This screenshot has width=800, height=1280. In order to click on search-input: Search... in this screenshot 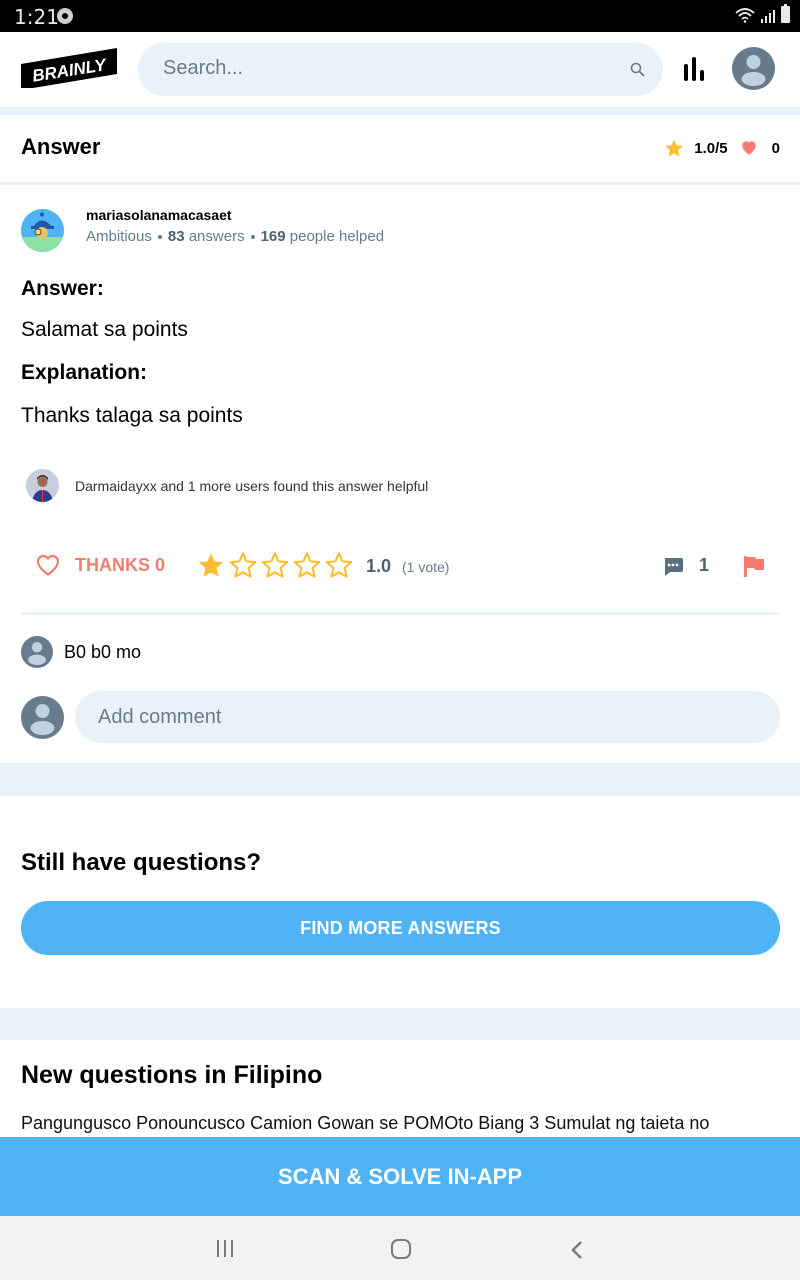, I will do `click(400, 69)`.